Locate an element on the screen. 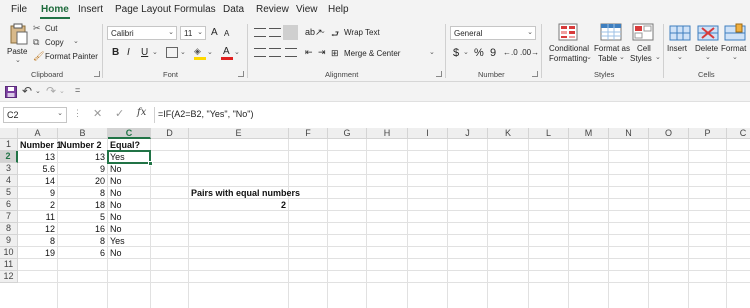 The height and width of the screenshot is (308, 750). cancel-icon: ✕ is located at coordinates (97, 113).